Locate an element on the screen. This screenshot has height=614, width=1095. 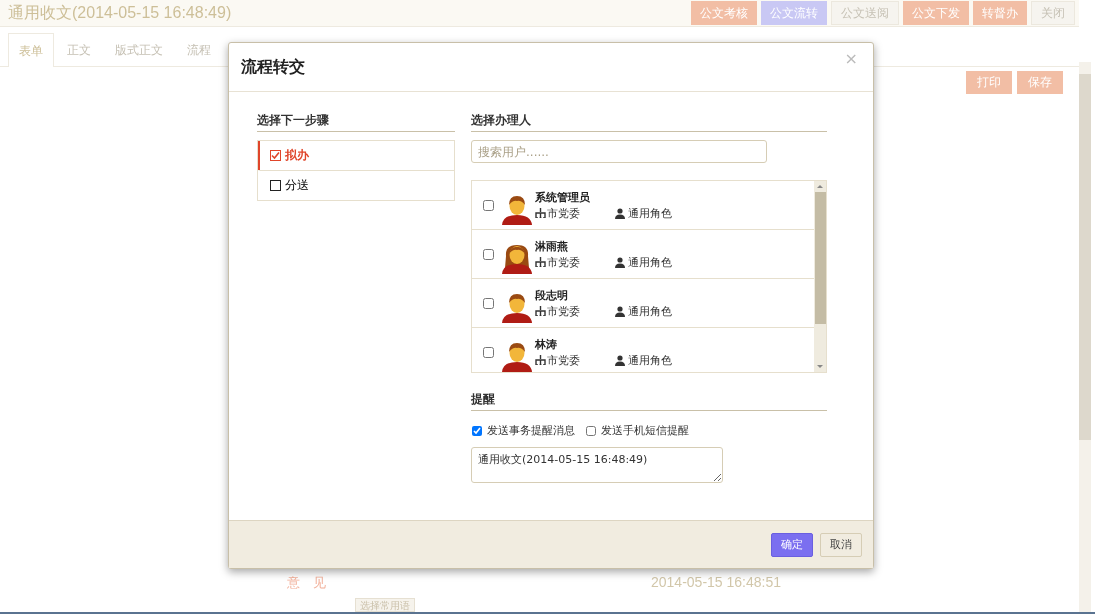
close-button: × is located at coordinates (851, 58).